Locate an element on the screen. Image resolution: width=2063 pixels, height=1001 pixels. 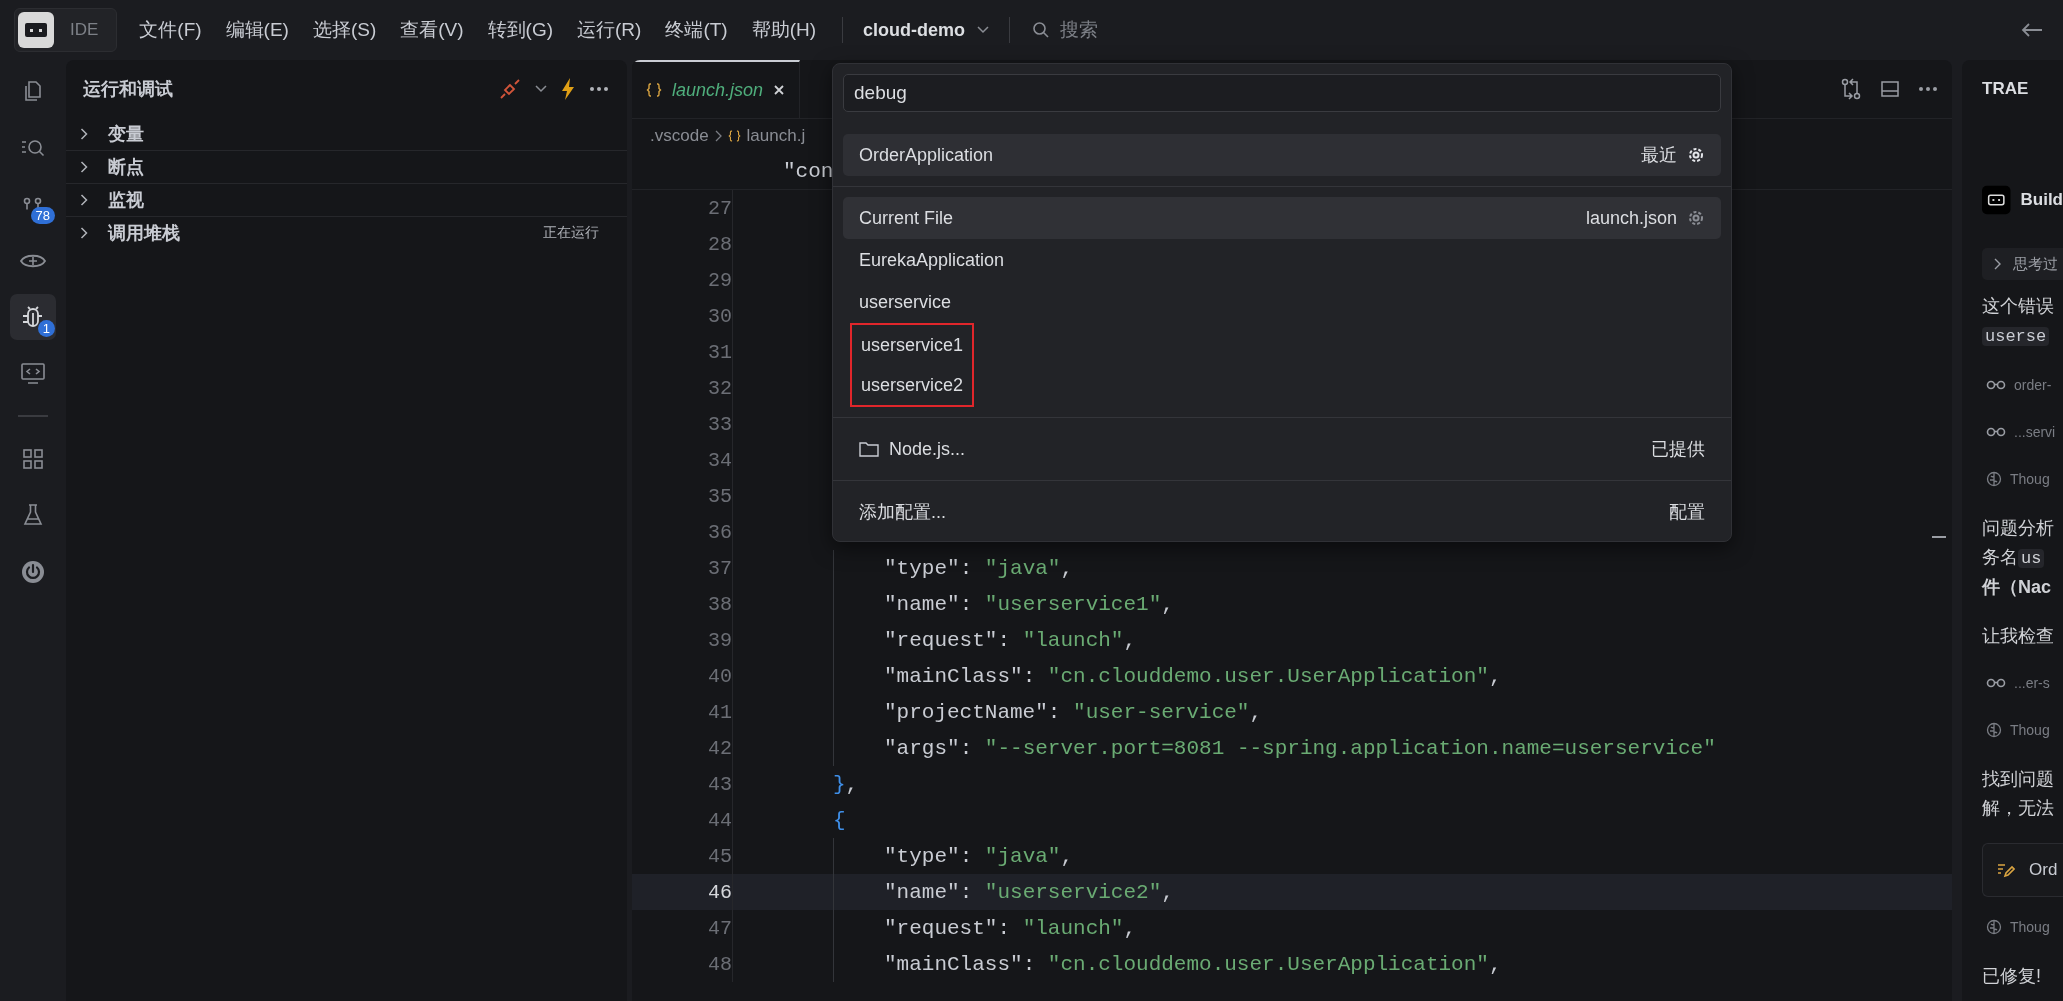
tool-step: order- is located at coordinates (2033, 384).